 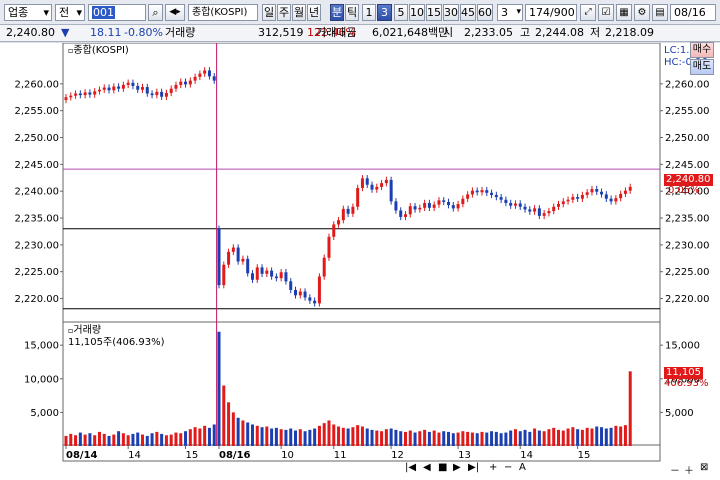 I want to click on period-button-1: 주, so click(x=284, y=12).